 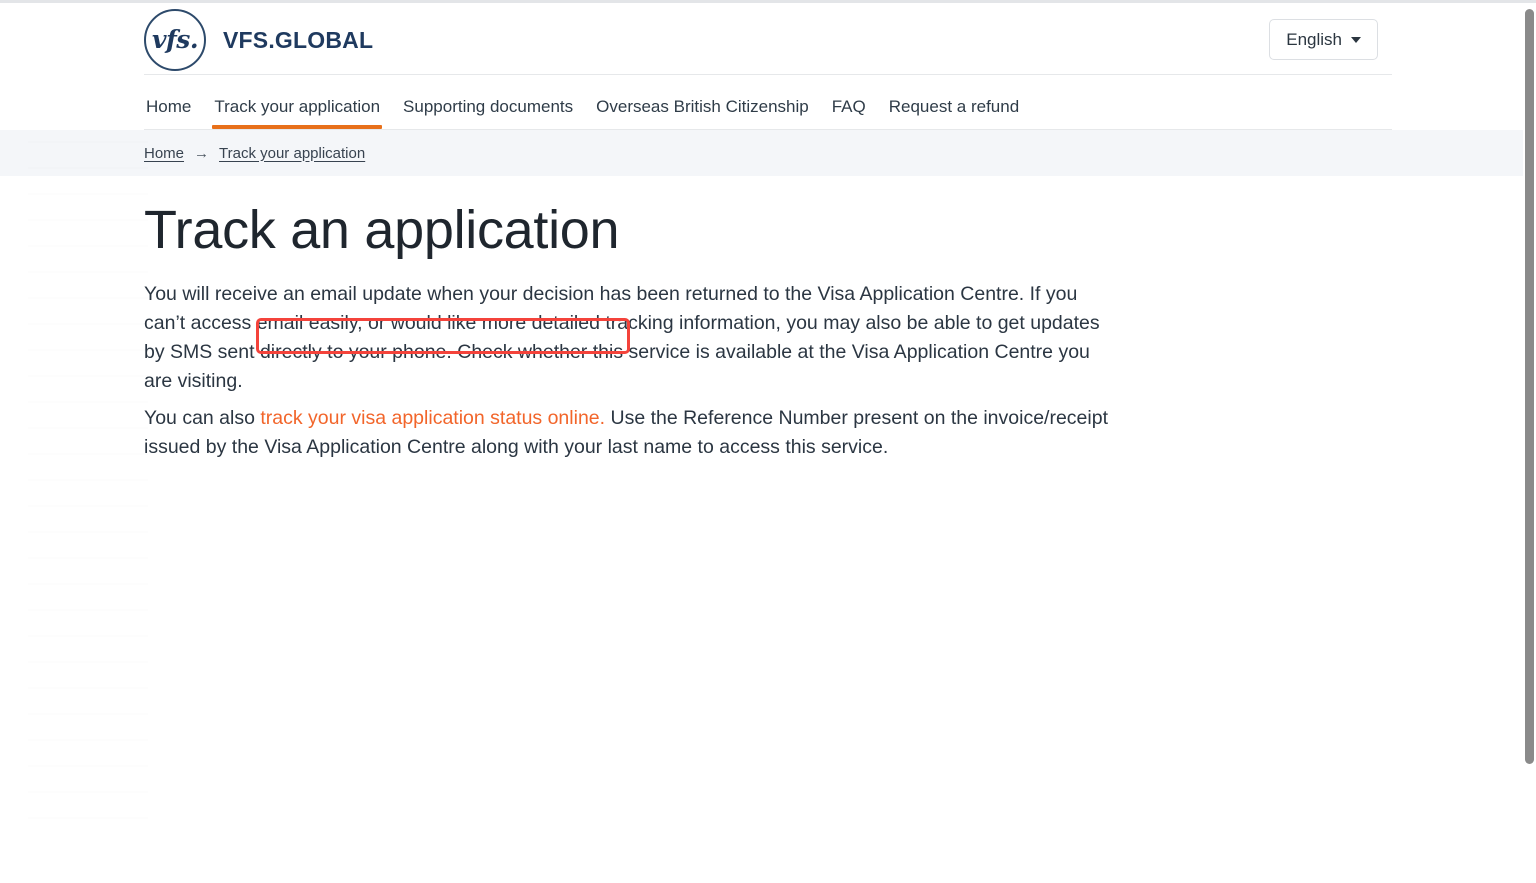 I want to click on language-selector-button: English, so click(x=1323, y=39).